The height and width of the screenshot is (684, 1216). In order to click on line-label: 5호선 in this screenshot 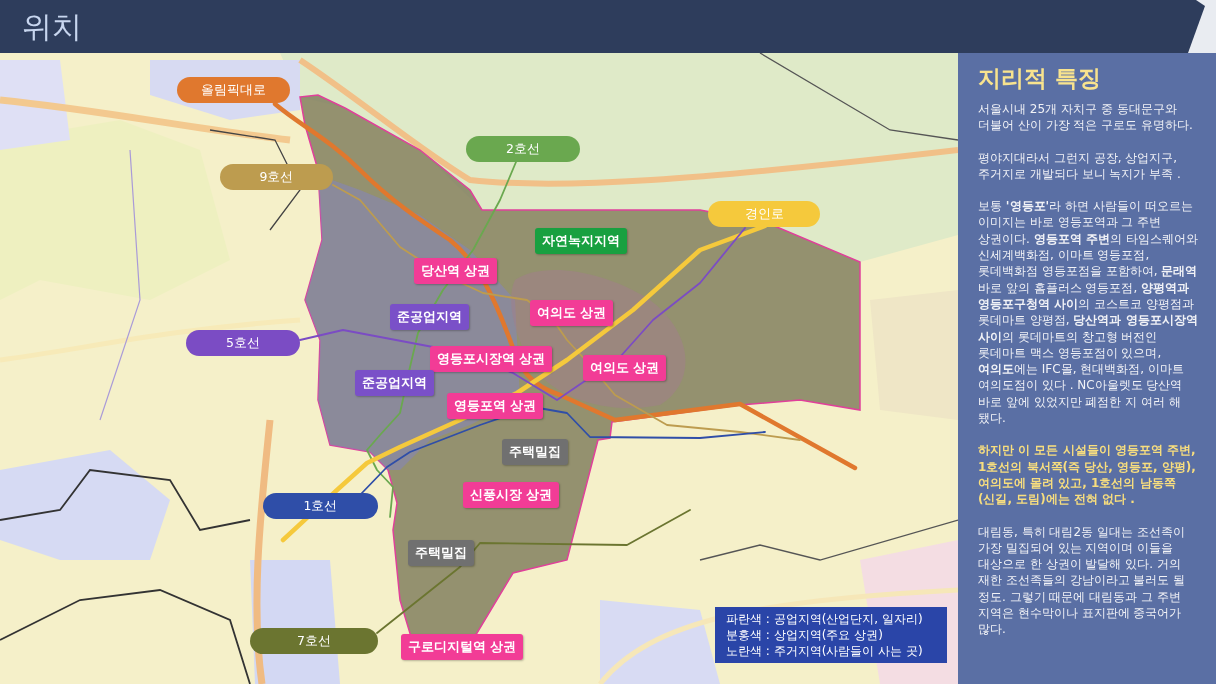, I will do `click(243, 343)`.